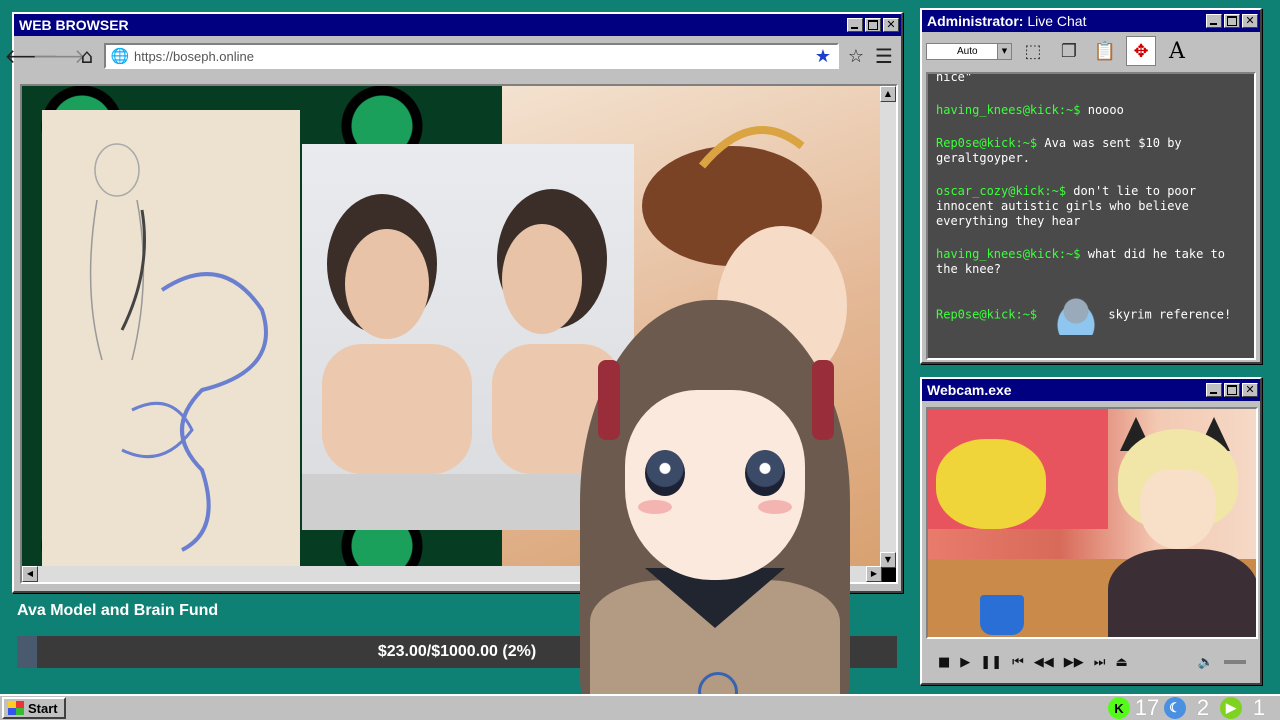  Describe the element at coordinates (823, 400) in the screenshot. I see `avatar-ribbon-right` at that location.